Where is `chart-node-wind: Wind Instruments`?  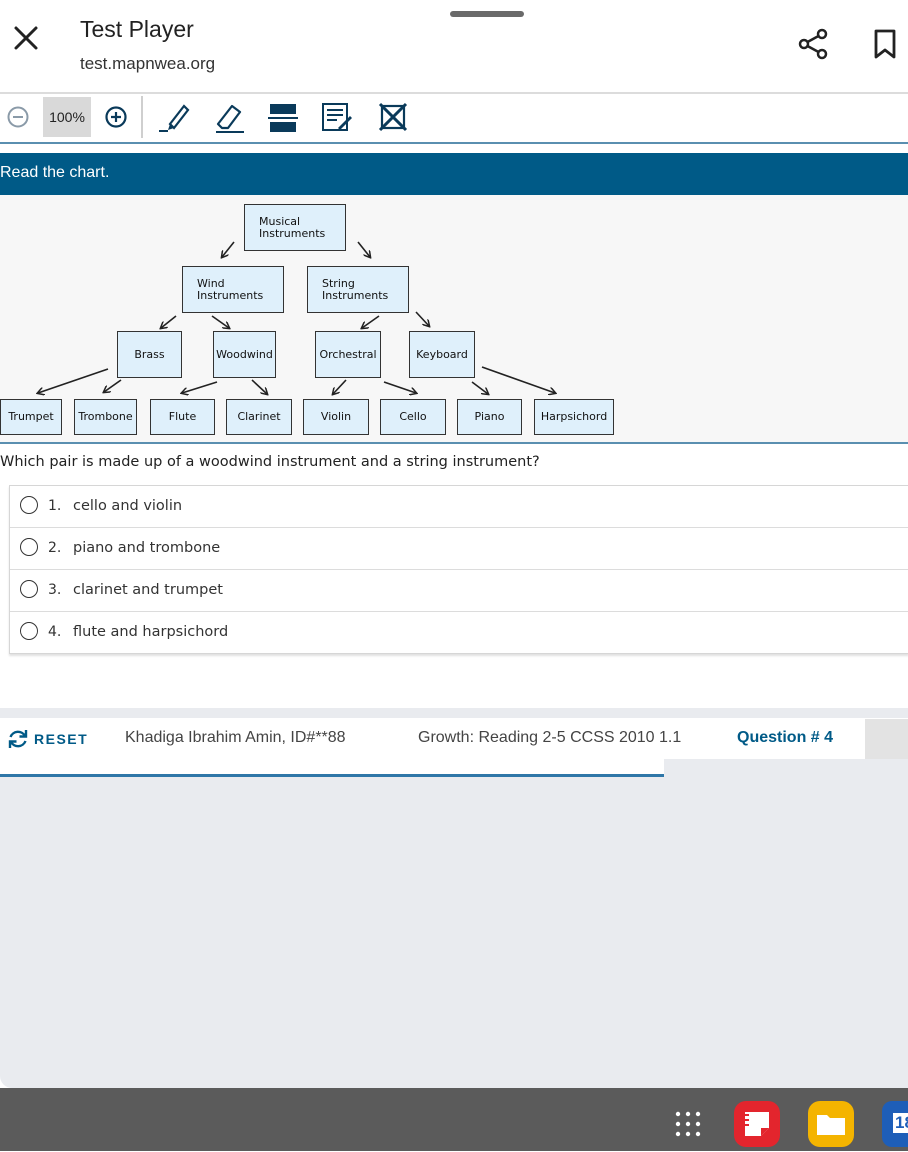 chart-node-wind: Wind Instruments is located at coordinates (233, 289).